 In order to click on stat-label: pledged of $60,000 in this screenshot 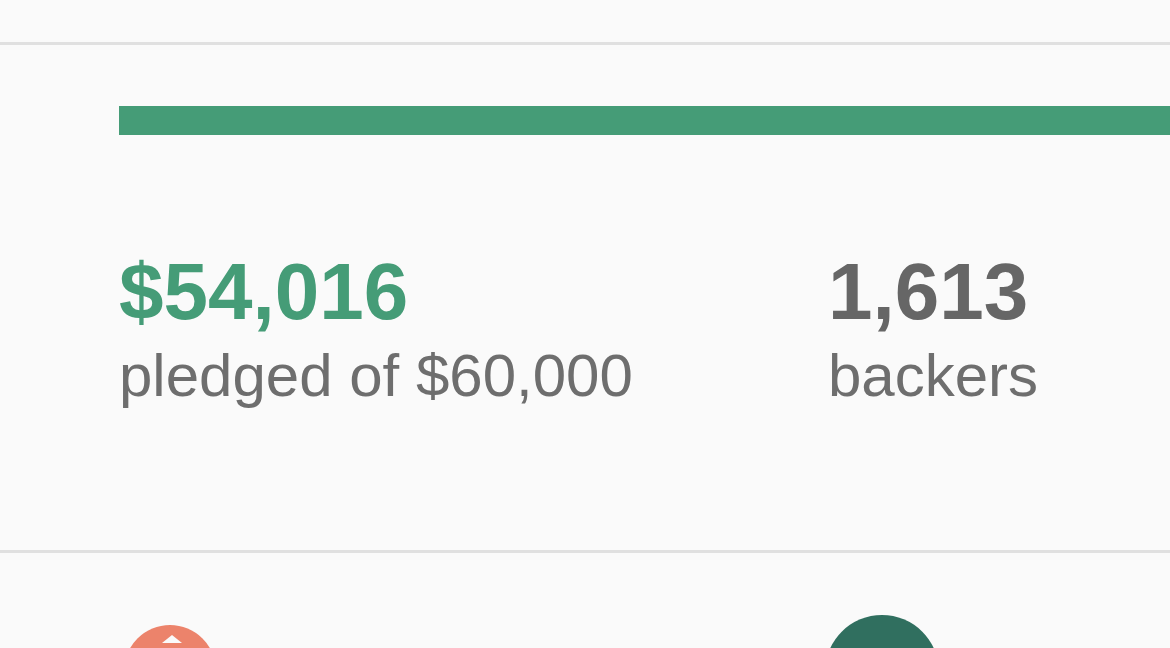, I will do `click(376, 376)`.